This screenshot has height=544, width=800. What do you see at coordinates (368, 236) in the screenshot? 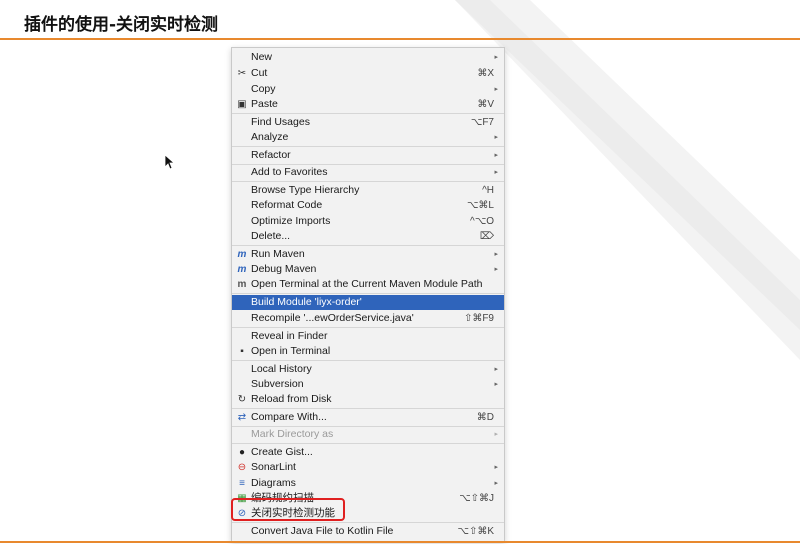
I see `menu-item-delete: Delete... ⌦` at bounding box center [368, 236].